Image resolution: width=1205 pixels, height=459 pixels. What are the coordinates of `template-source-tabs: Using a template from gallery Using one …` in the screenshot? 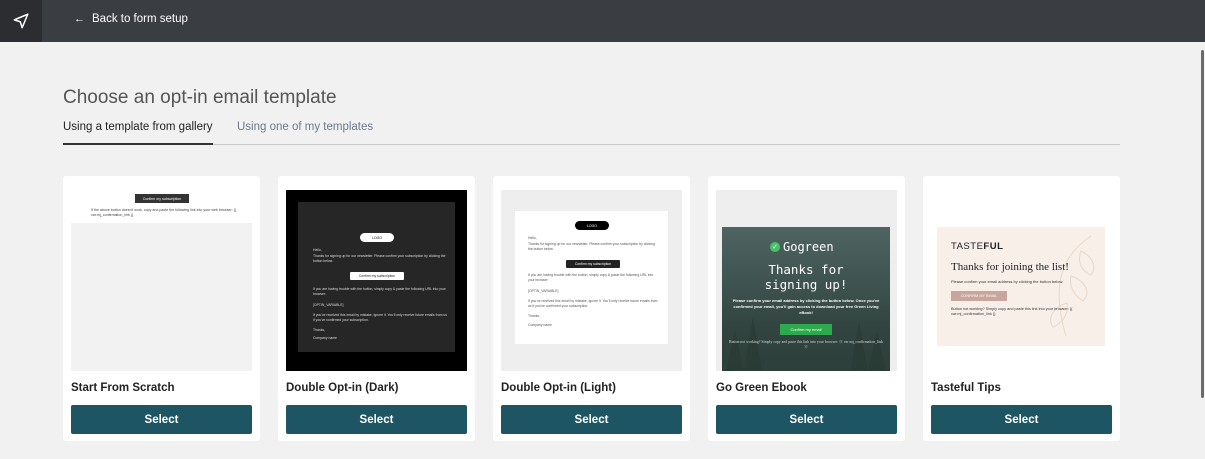 It's located at (591, 133).